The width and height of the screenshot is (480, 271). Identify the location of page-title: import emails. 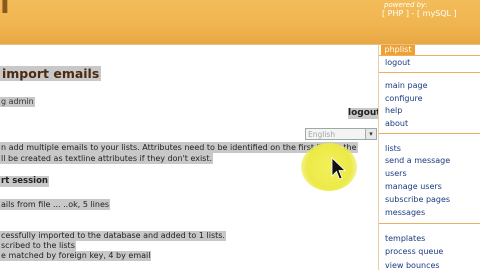
(51, 73).